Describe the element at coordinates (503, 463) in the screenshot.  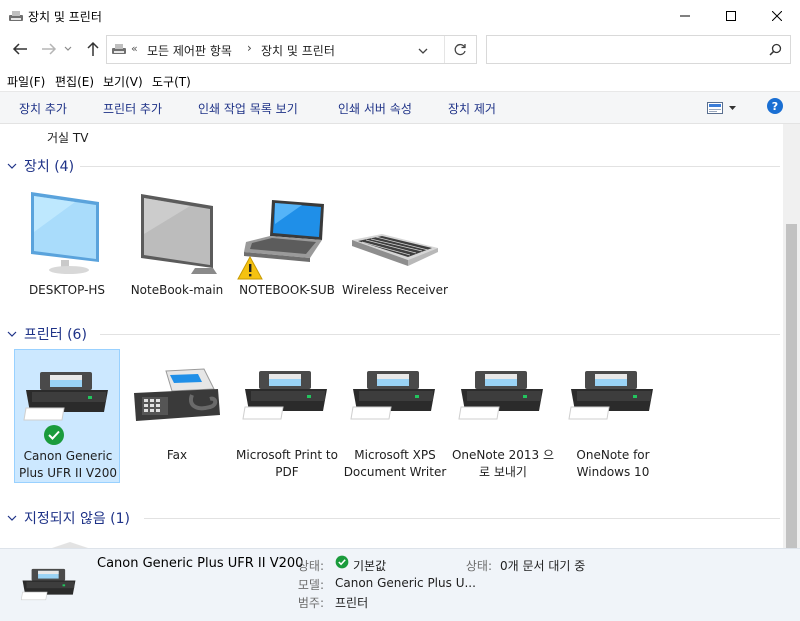
I see `printer-label: OneNote 2013 으로 보내기` at that location.